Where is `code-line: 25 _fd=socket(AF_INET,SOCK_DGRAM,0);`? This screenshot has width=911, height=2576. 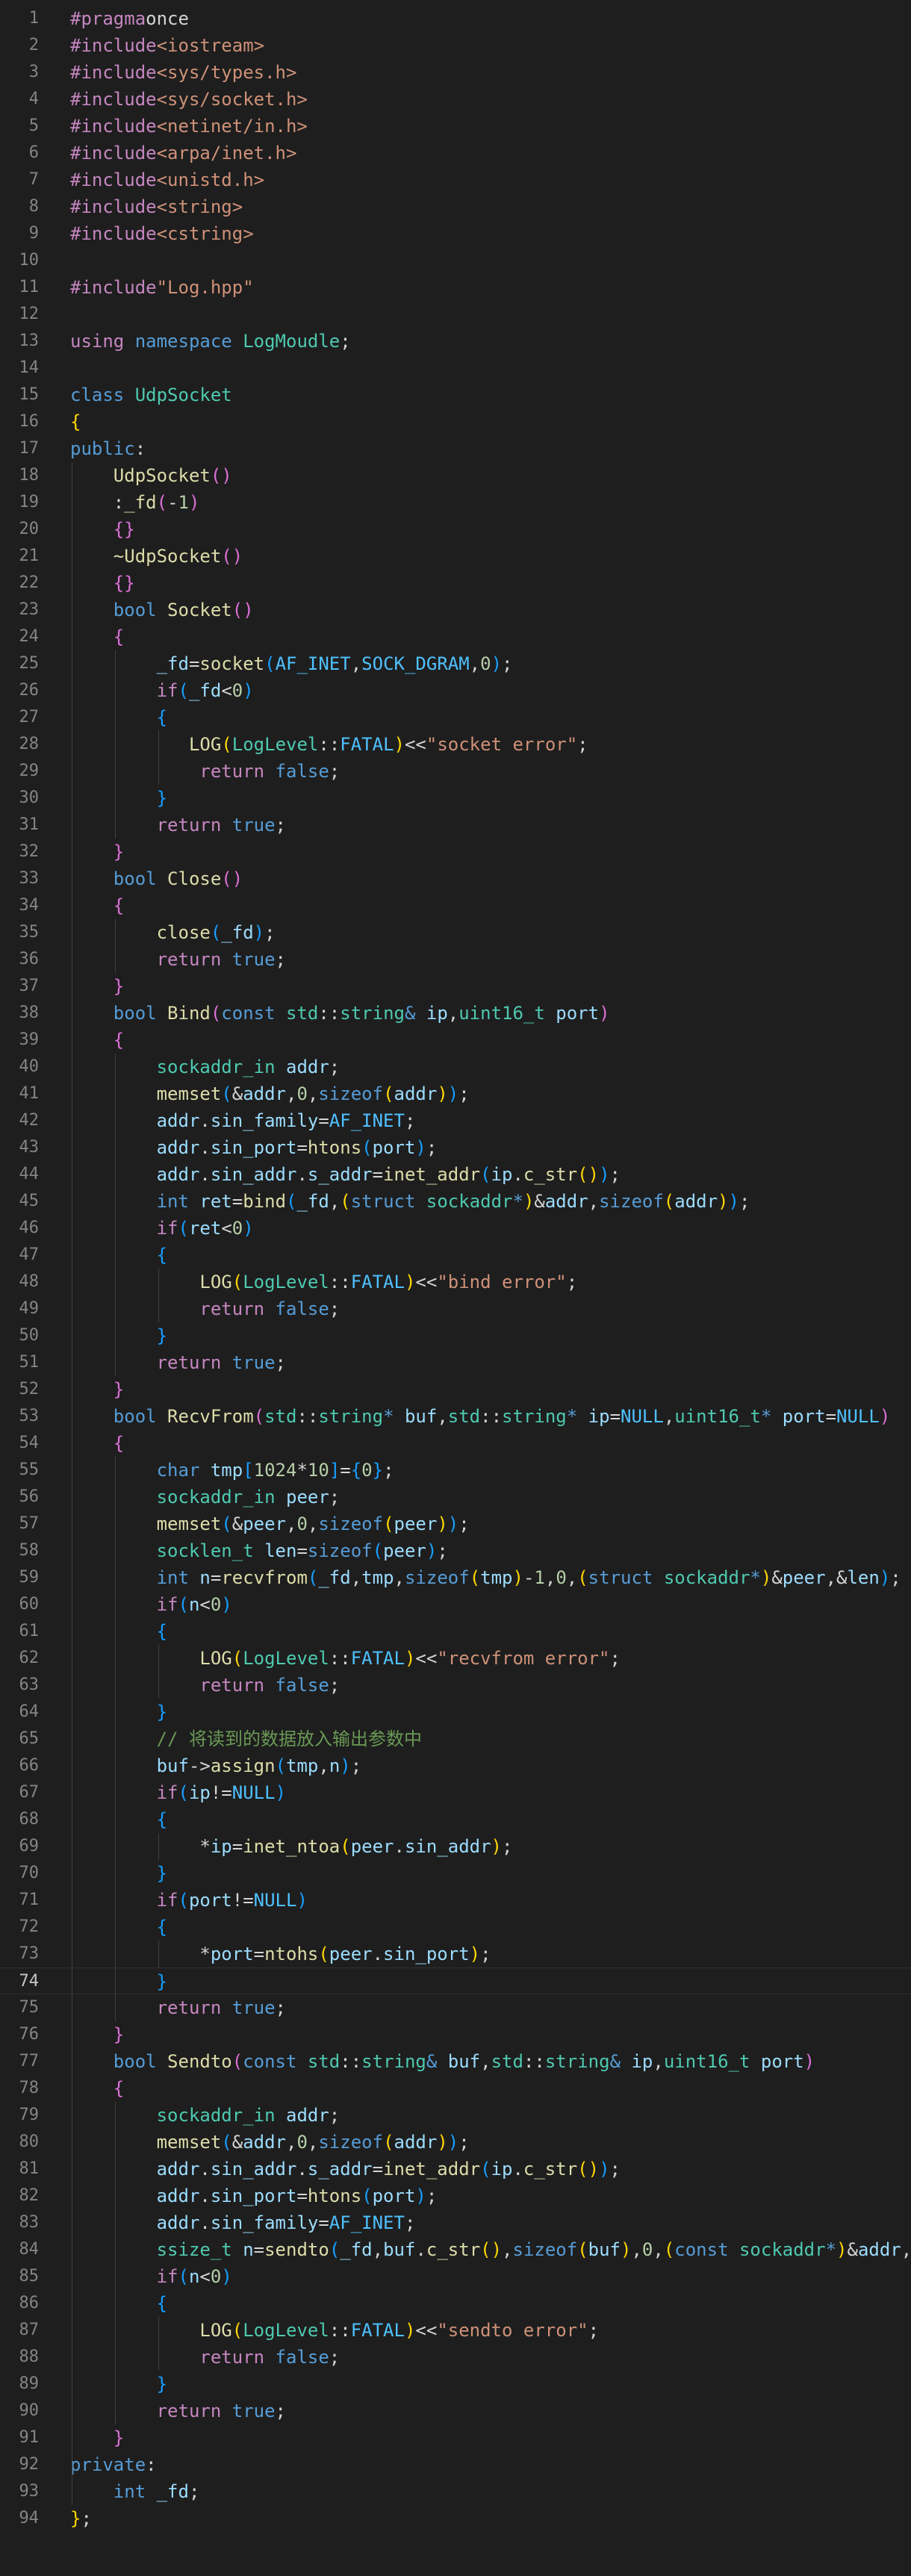
code-line: 25 _fd=socket(AF_INET,SOCK_DGRAM,0); is located at coordinates (455, 663).